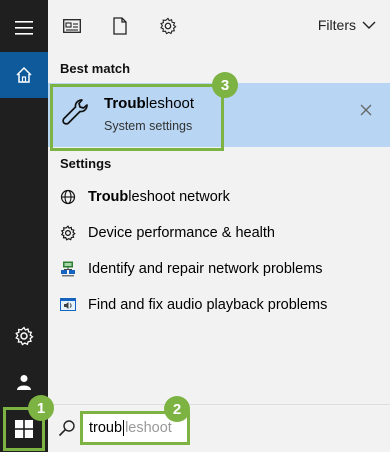 The height and width of the screenshot is (452, 390). What do you see at coordinates (68, 197) in the screenshot?
I see `network-globe-icon` at bounding box center [68, 197].